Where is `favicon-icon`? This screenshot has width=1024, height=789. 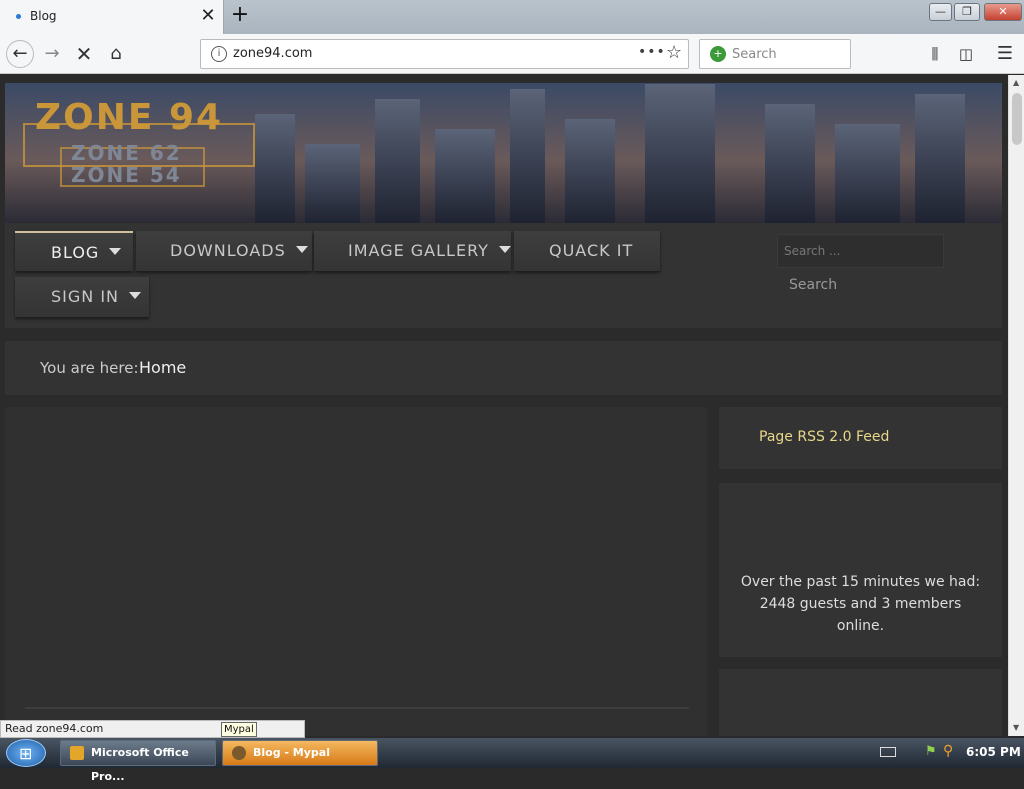
favicon-icon is located at coordinates (18, 16).